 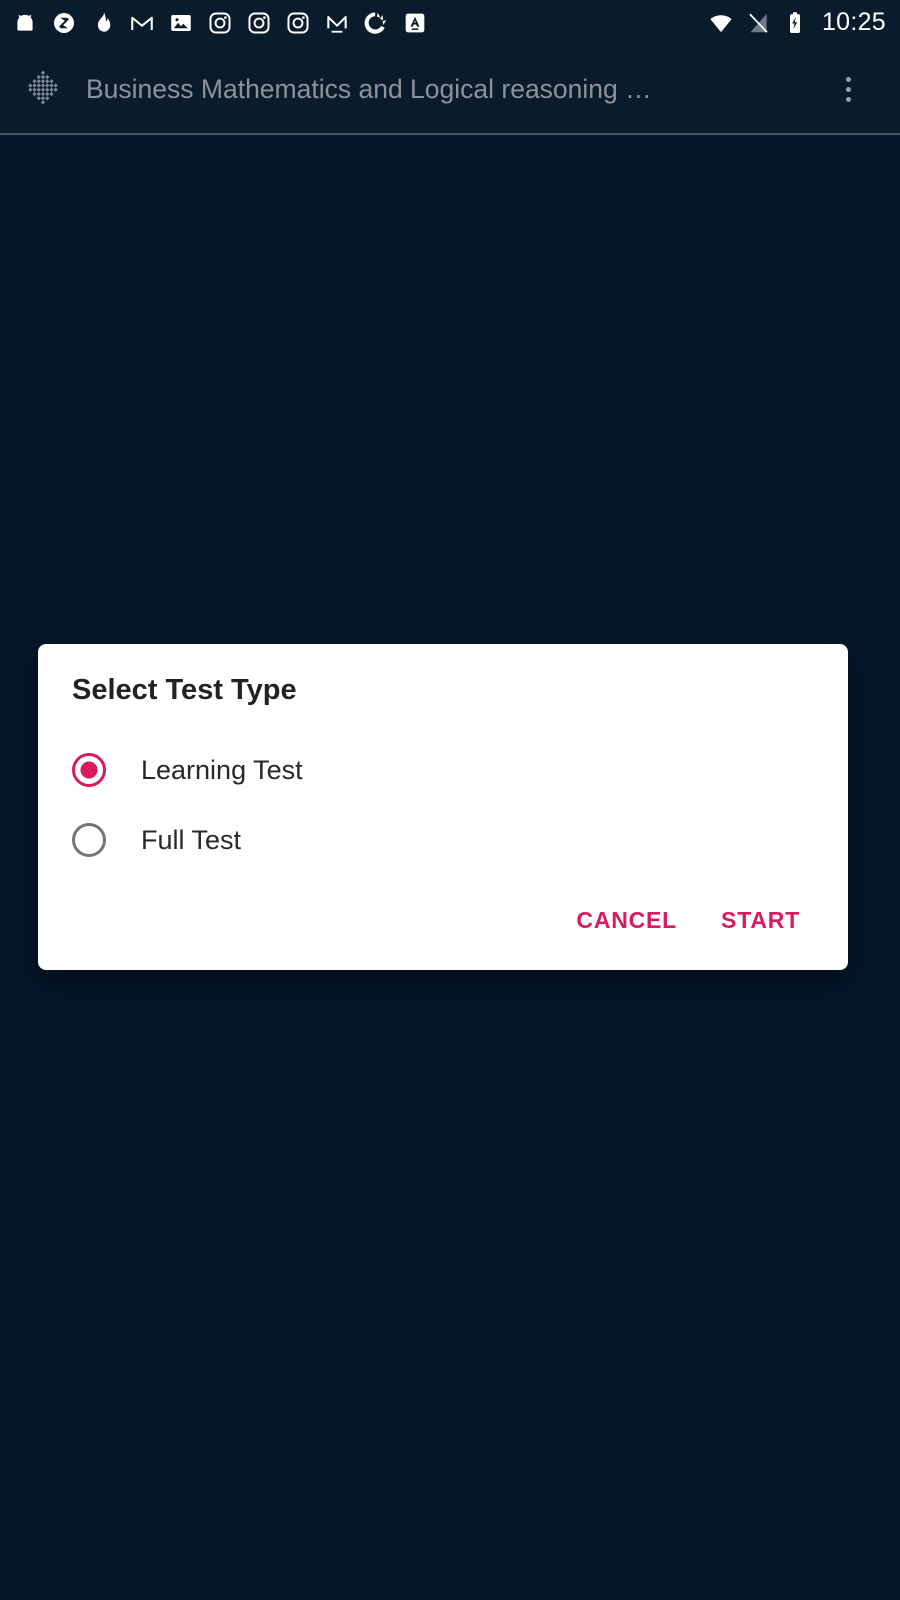 I want to click on dialog-actions: CANCEL START, so click(x=443, y=922).